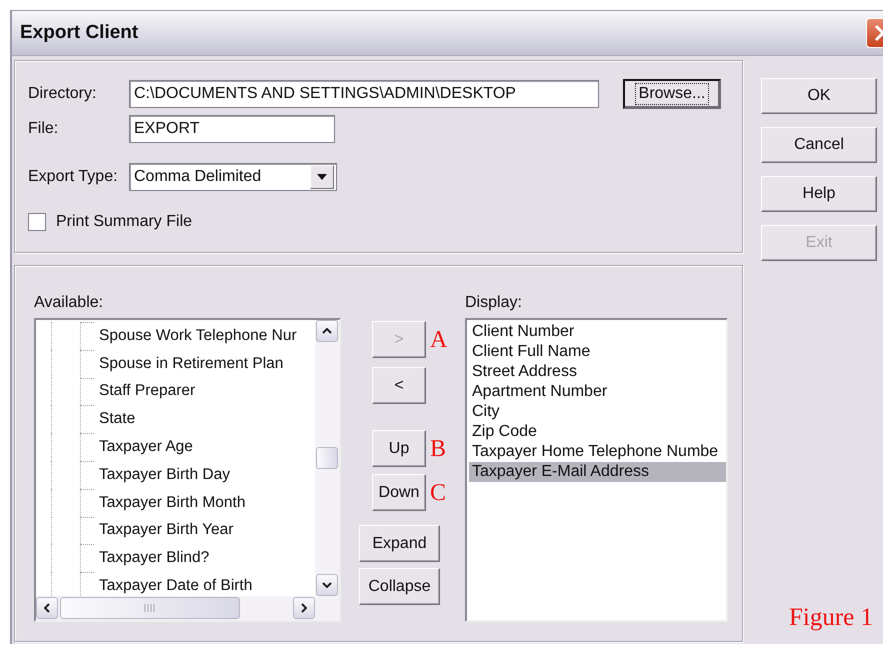 This screenshot has width=883, height=646. I want to click on display-item: Client Full Name, so click(597, 352).